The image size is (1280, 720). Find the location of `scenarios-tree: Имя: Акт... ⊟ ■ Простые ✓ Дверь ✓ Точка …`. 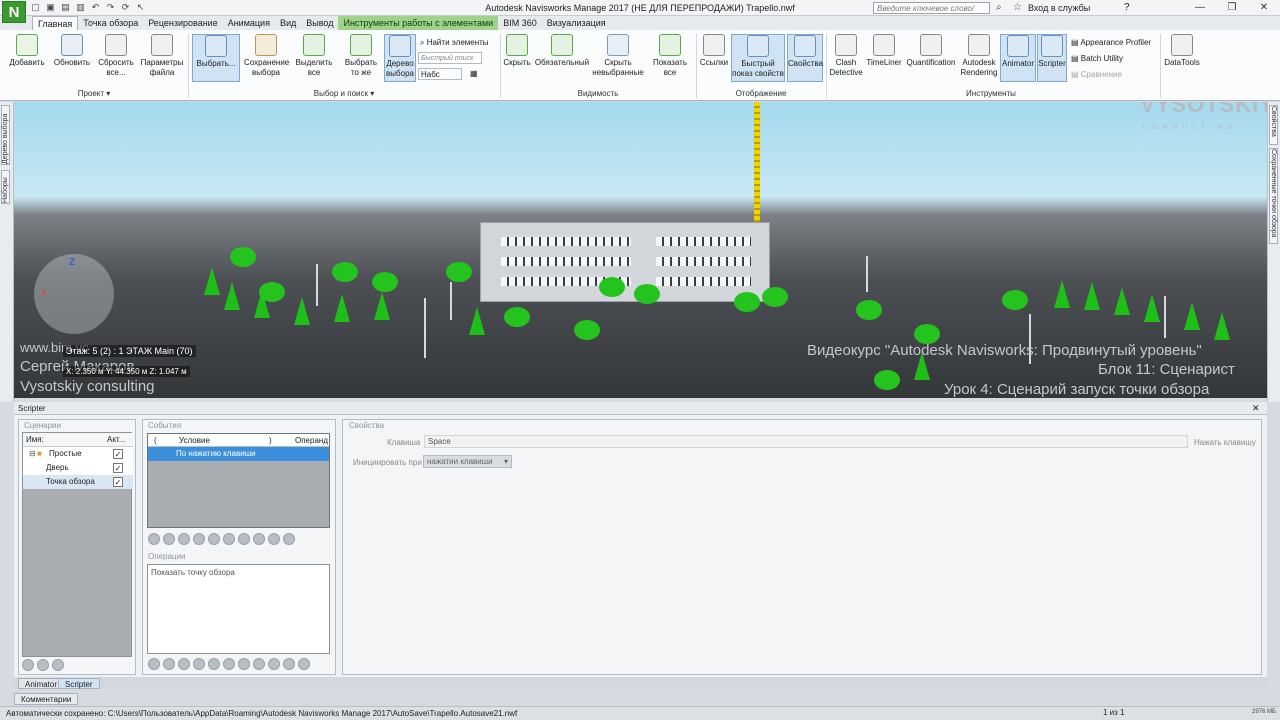

scenarios-tree: Имя: Акт... ⊟ ■ Простые ✓ Дверь ✓ Точка … is located at coordinates (77, 544).